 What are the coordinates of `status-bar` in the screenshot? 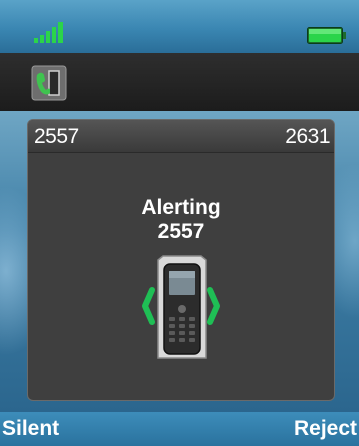 It's located at (179, 26).